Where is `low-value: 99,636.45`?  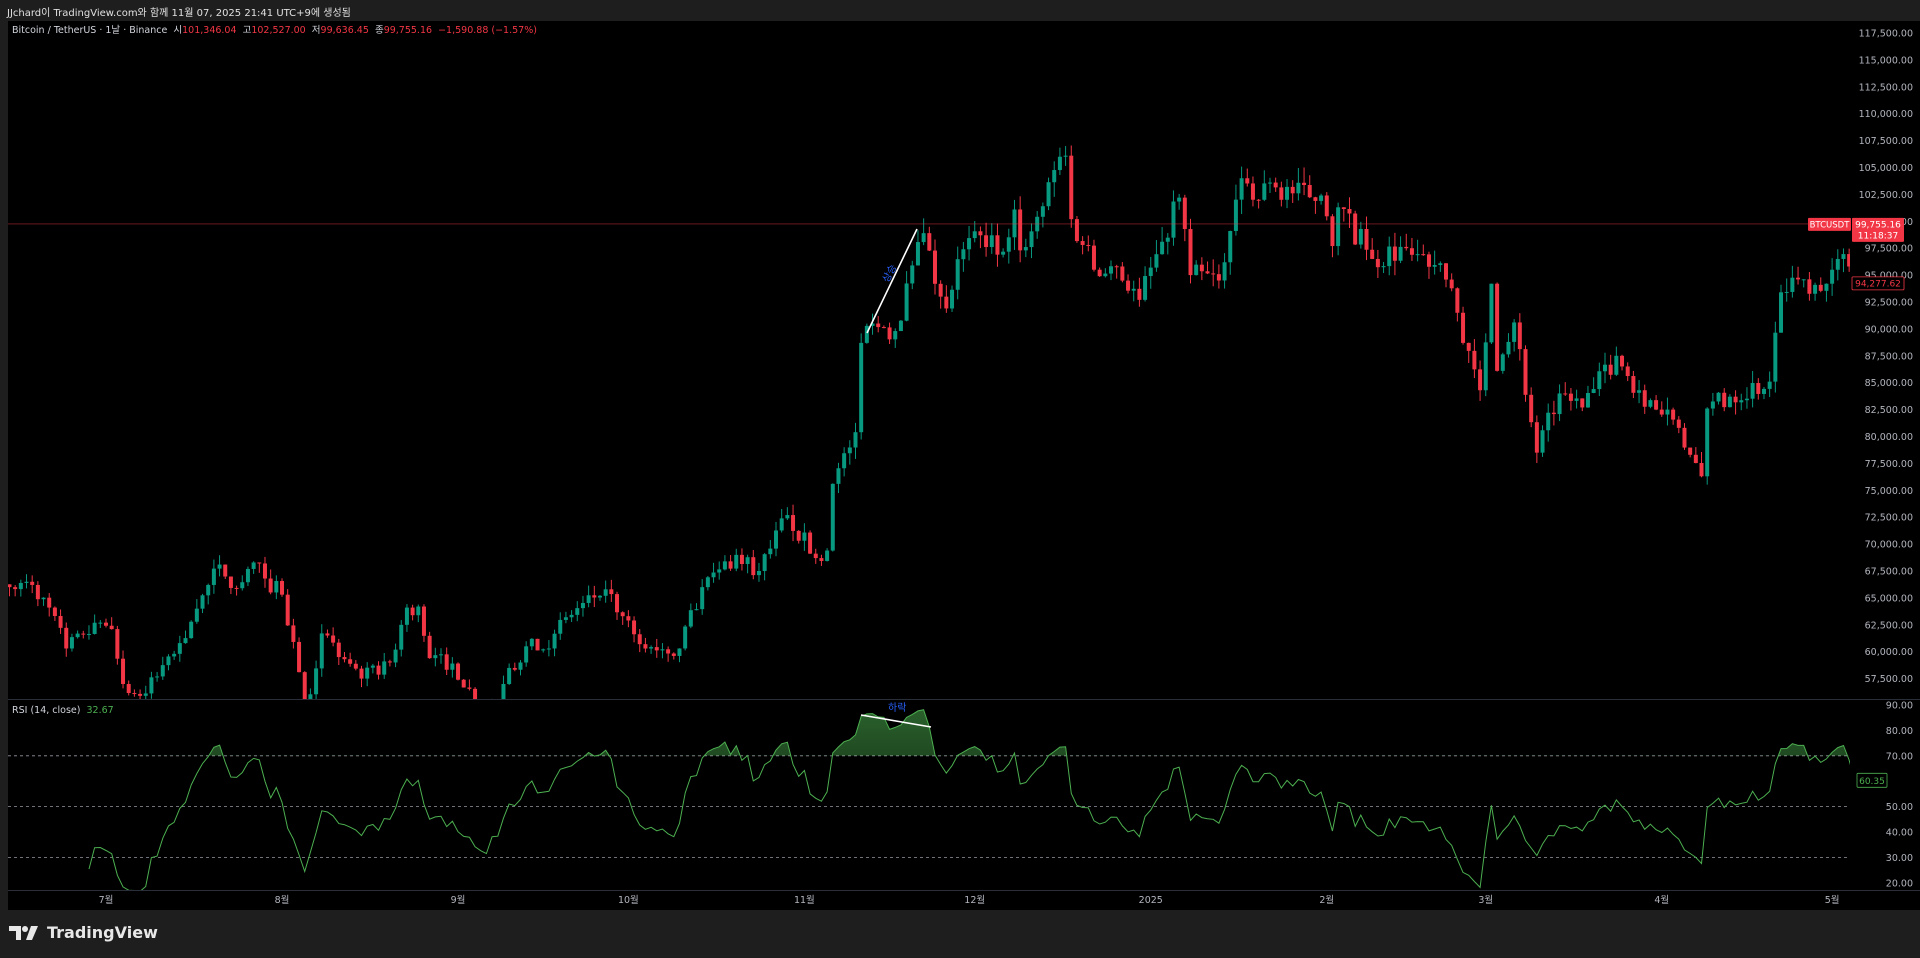 low-value: 99,636.45 is located at coordinates (344, 30).